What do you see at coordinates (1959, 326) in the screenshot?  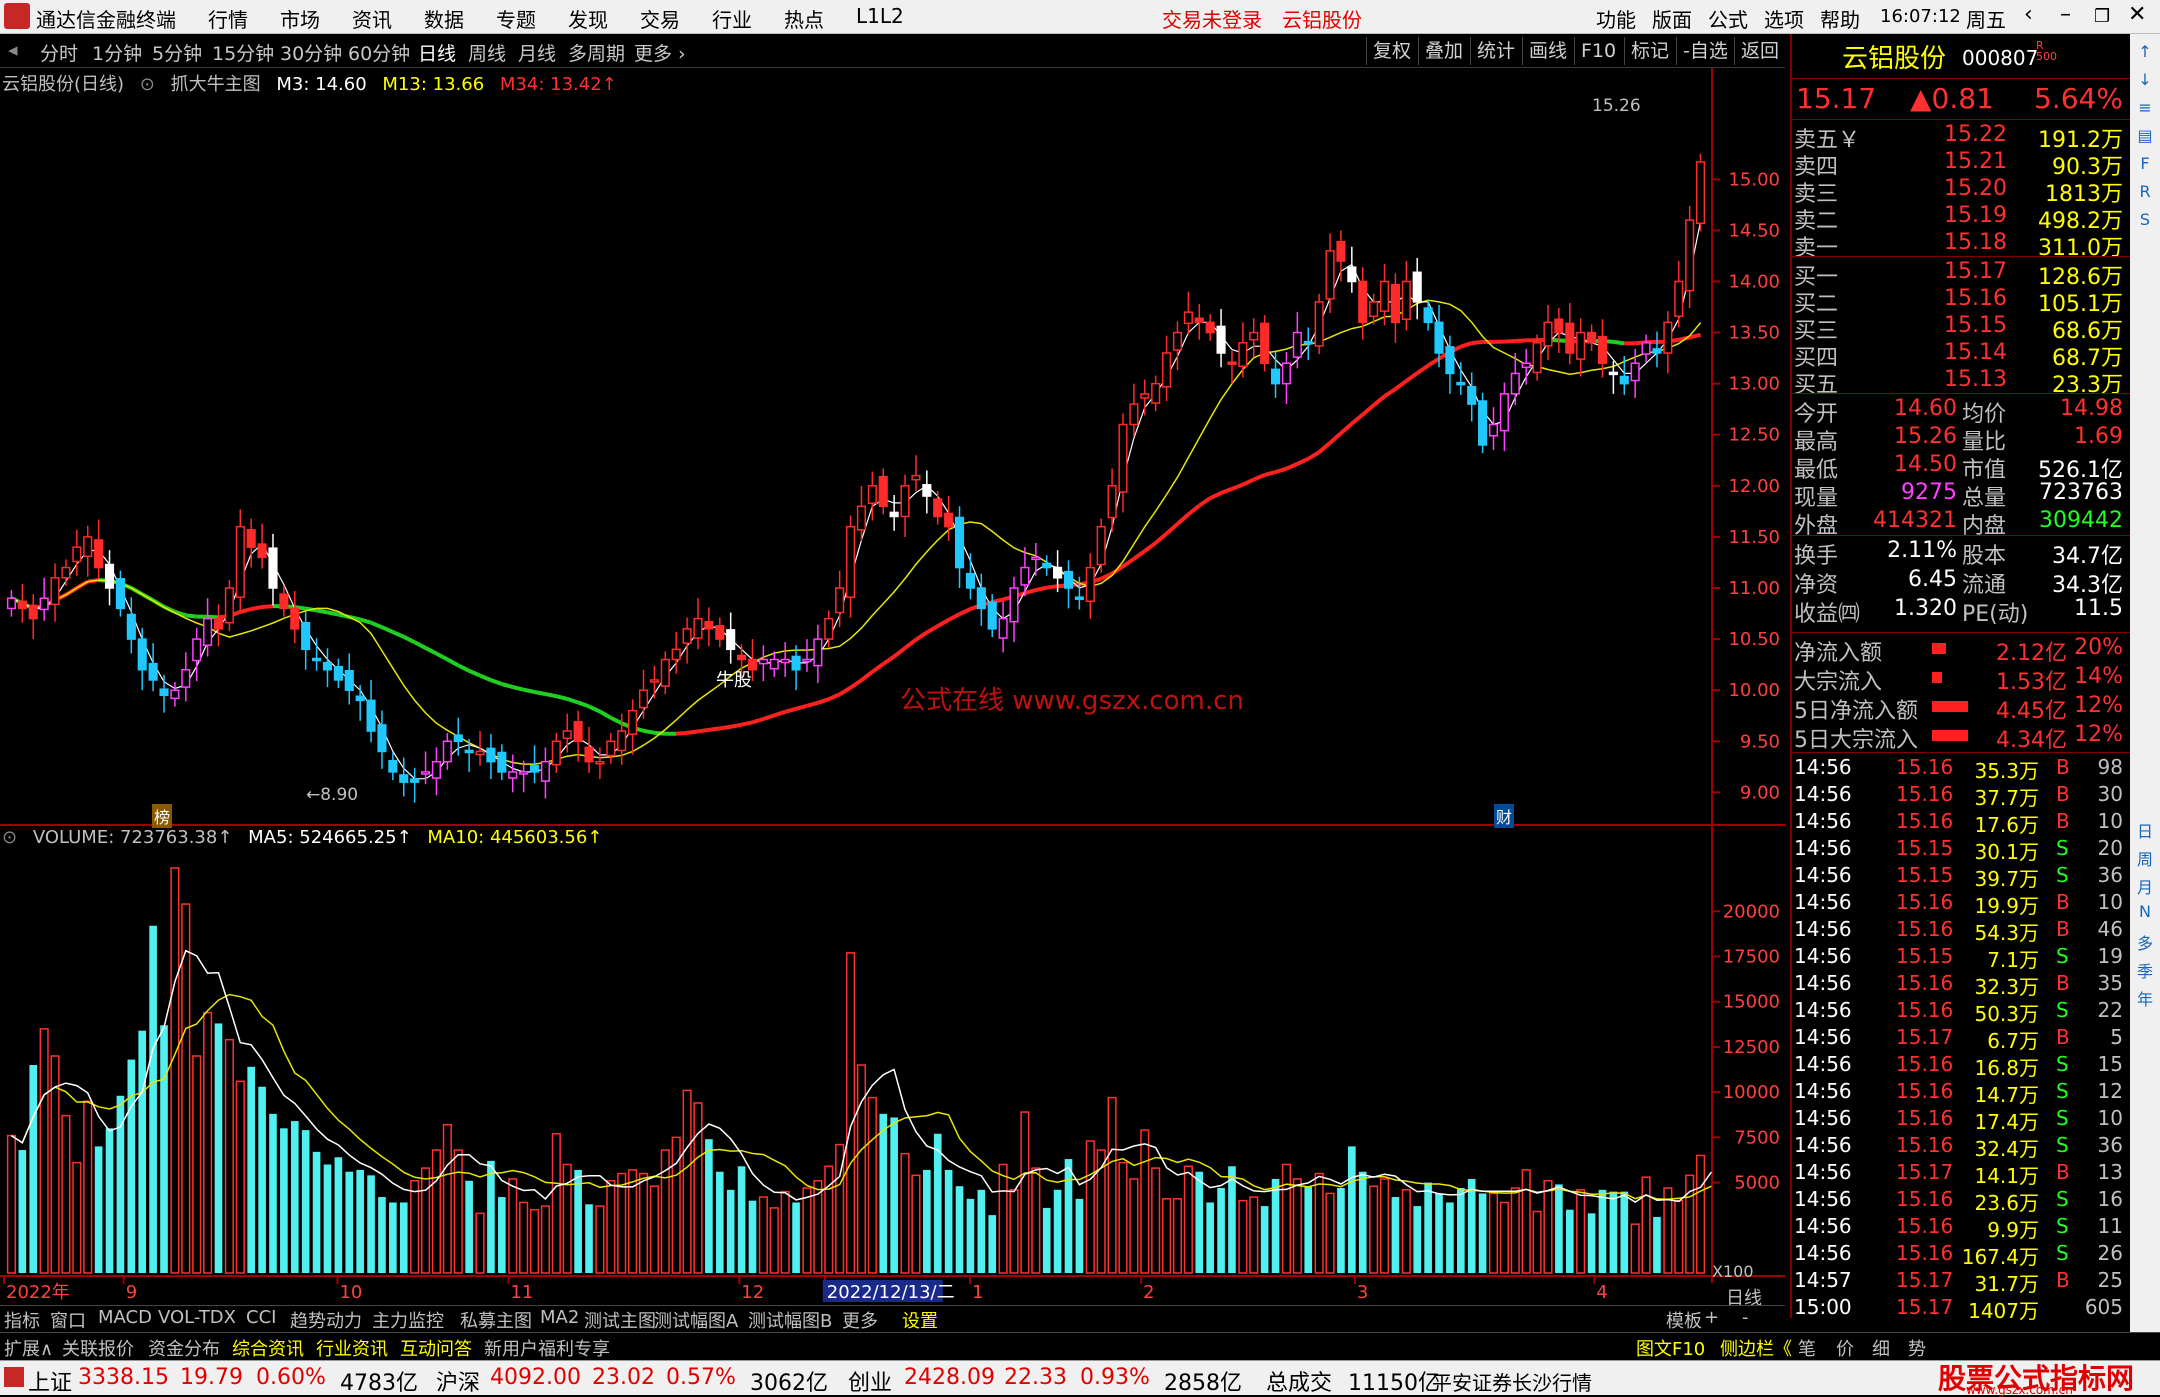 I see `bid-row: 买三15.1568.6万` at bounding box center [1959, 326].